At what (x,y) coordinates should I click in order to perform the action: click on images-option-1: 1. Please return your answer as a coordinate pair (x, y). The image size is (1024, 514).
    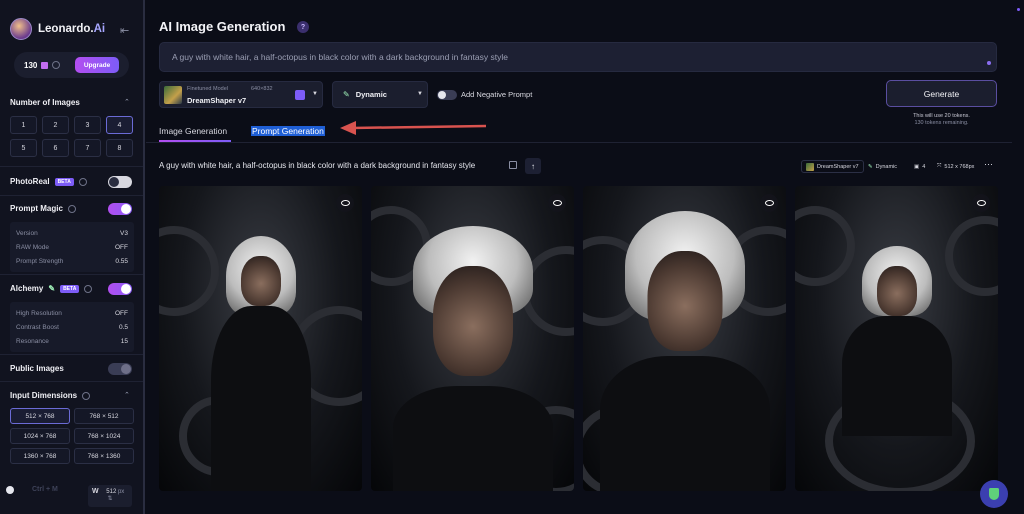
    Looking at the image, I should click on (23, 125).